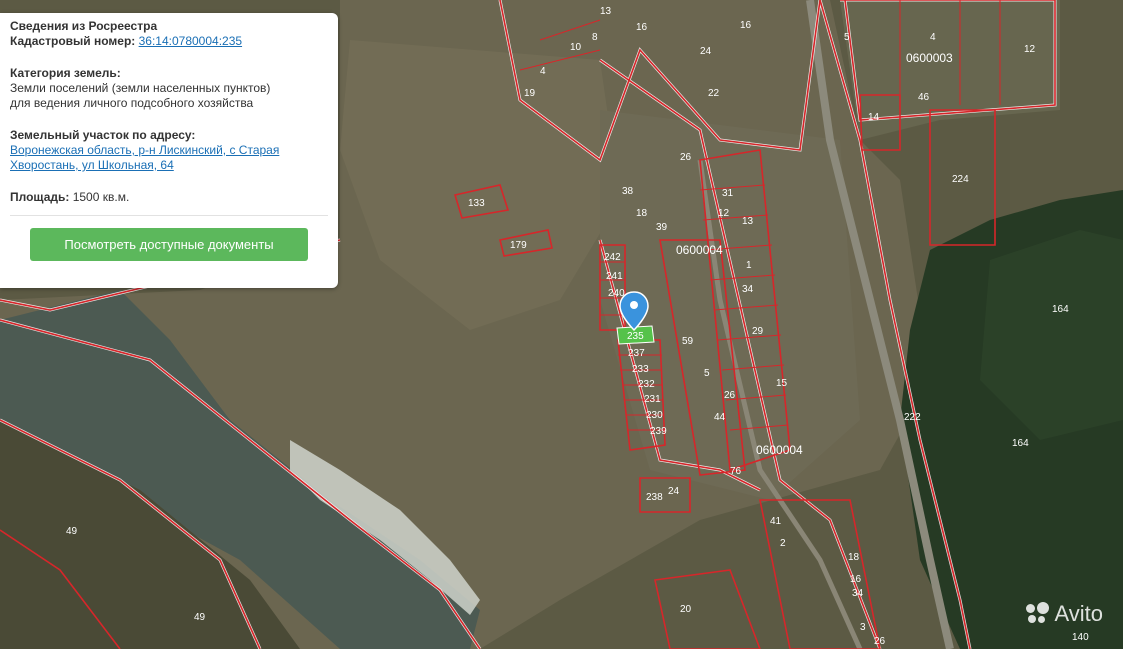 This screenshot has height=649, width=1123. What do you see at coordinates (654, 415) in the screenshot?
I see `plot-label: 230` at bounding box center [654, 415].